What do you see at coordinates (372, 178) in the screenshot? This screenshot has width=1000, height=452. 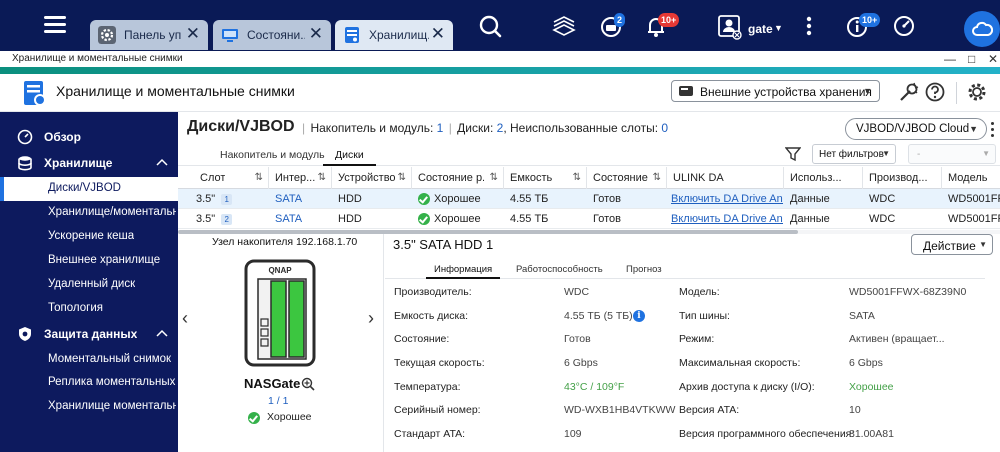 I see `column-header-device: Устройство ⇅` at bounding box center [372, 178].